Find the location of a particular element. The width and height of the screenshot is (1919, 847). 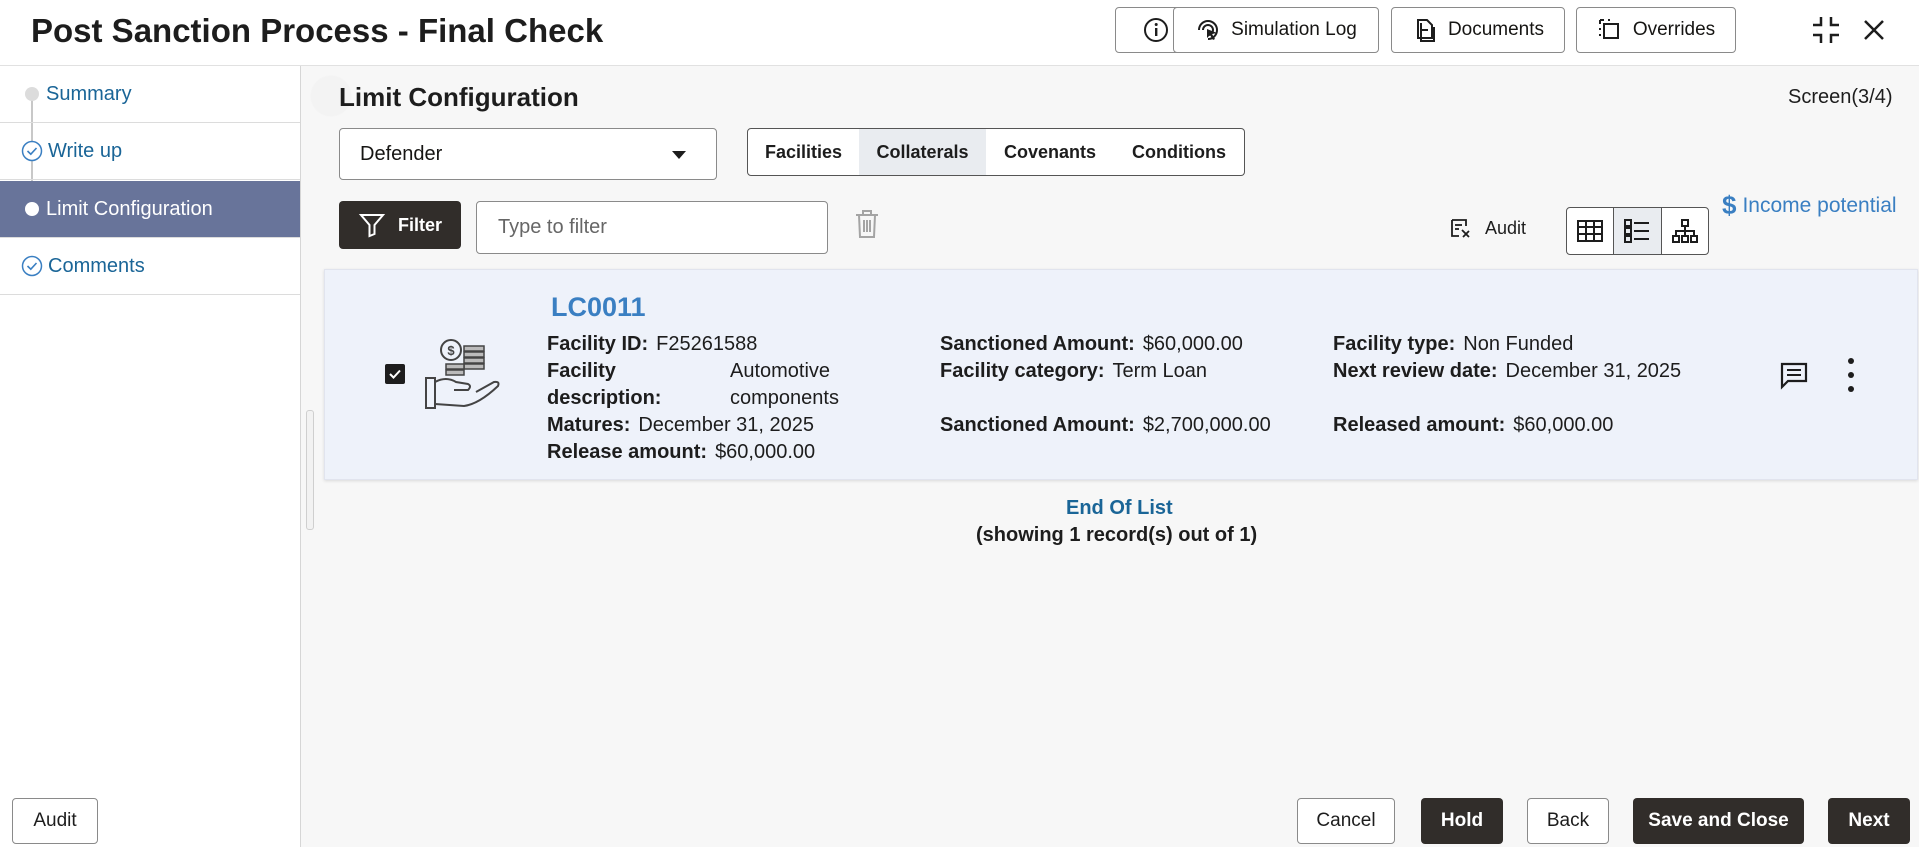

overrides-button: Overrides is located at coordinates (1656, 30).